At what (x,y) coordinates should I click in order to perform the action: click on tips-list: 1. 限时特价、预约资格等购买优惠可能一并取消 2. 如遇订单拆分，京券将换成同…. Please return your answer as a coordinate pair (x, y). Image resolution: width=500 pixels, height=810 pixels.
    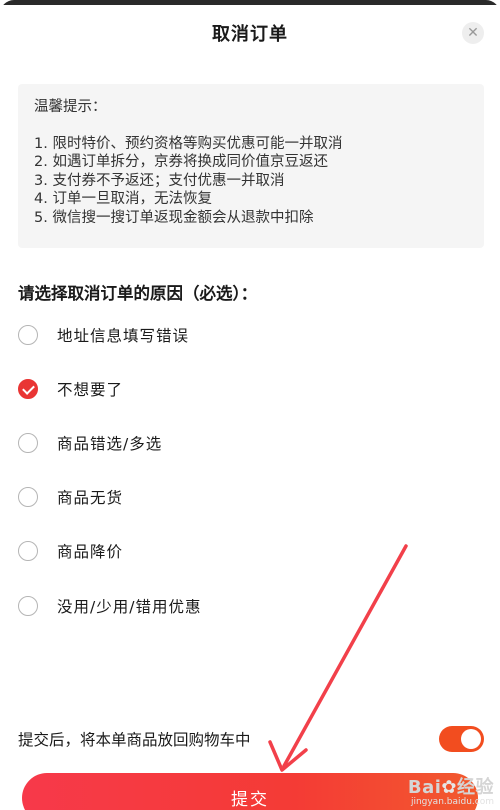
    Looking at the image, I should click on (251, 181).